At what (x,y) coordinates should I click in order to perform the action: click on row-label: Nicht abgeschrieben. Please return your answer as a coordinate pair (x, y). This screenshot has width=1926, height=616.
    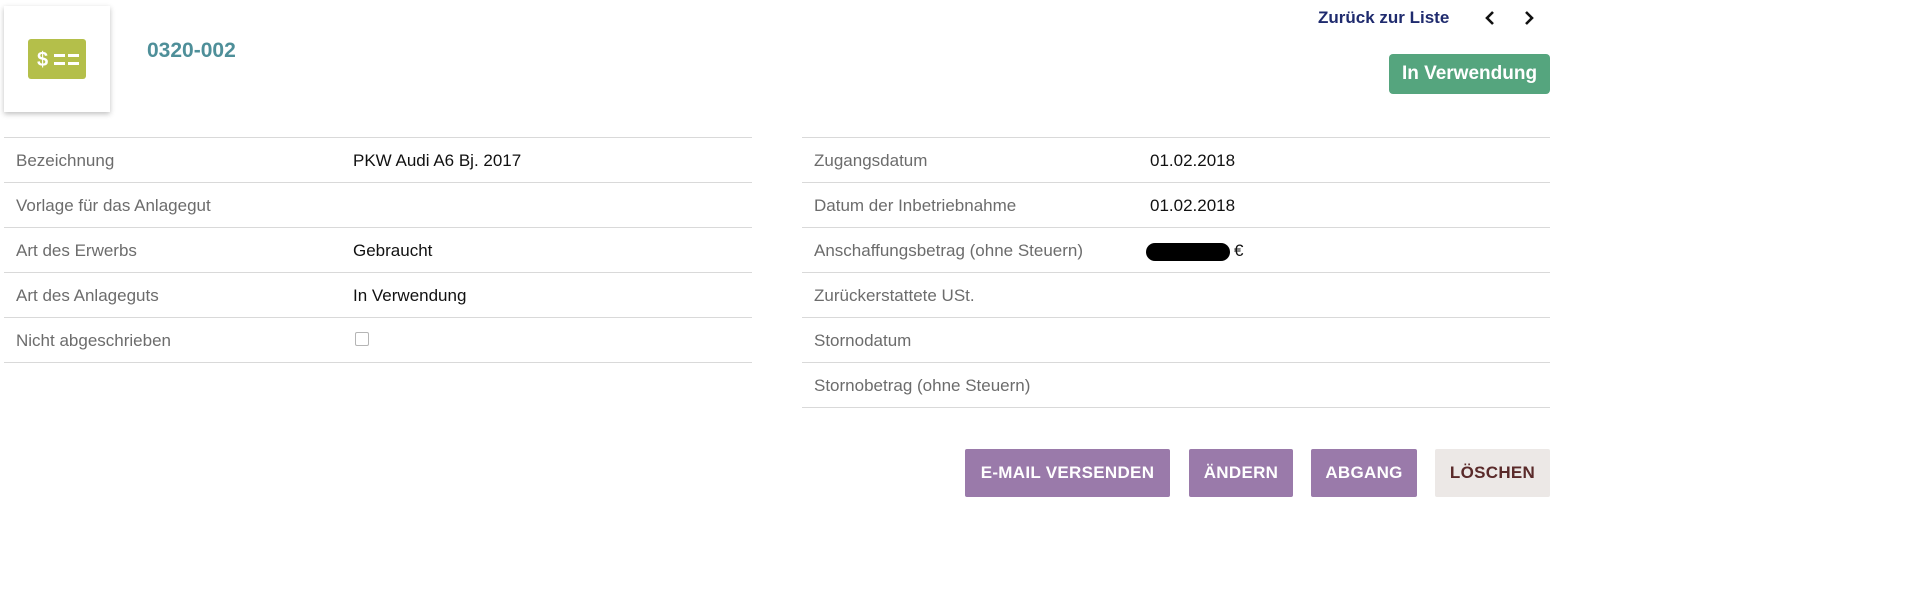
    Looking at the image, I should click on (93, 340).